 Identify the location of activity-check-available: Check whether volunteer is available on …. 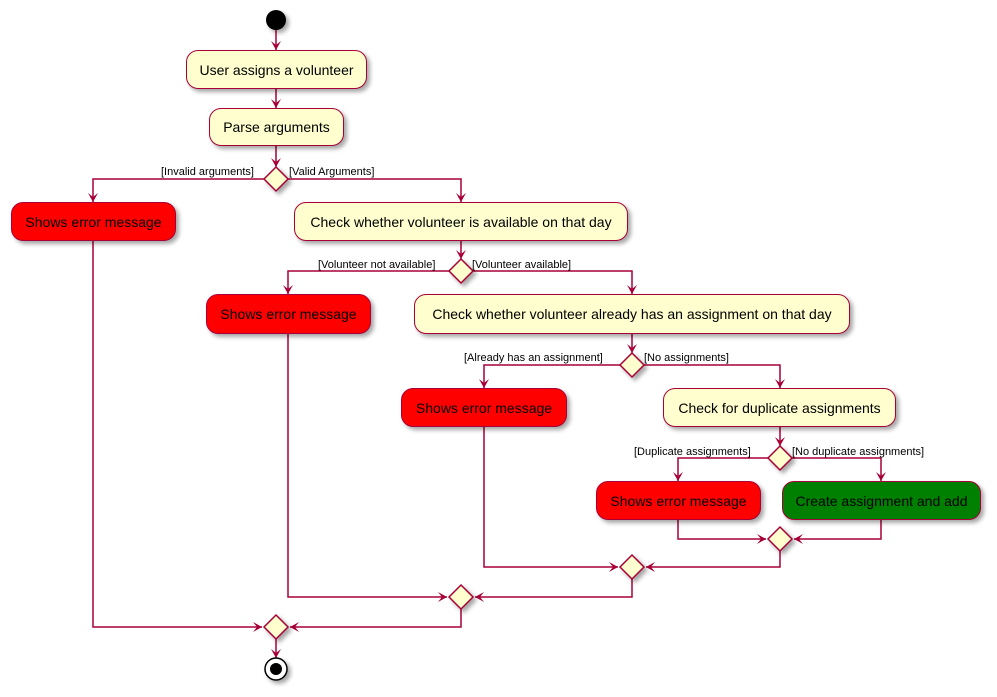
(461, 221).